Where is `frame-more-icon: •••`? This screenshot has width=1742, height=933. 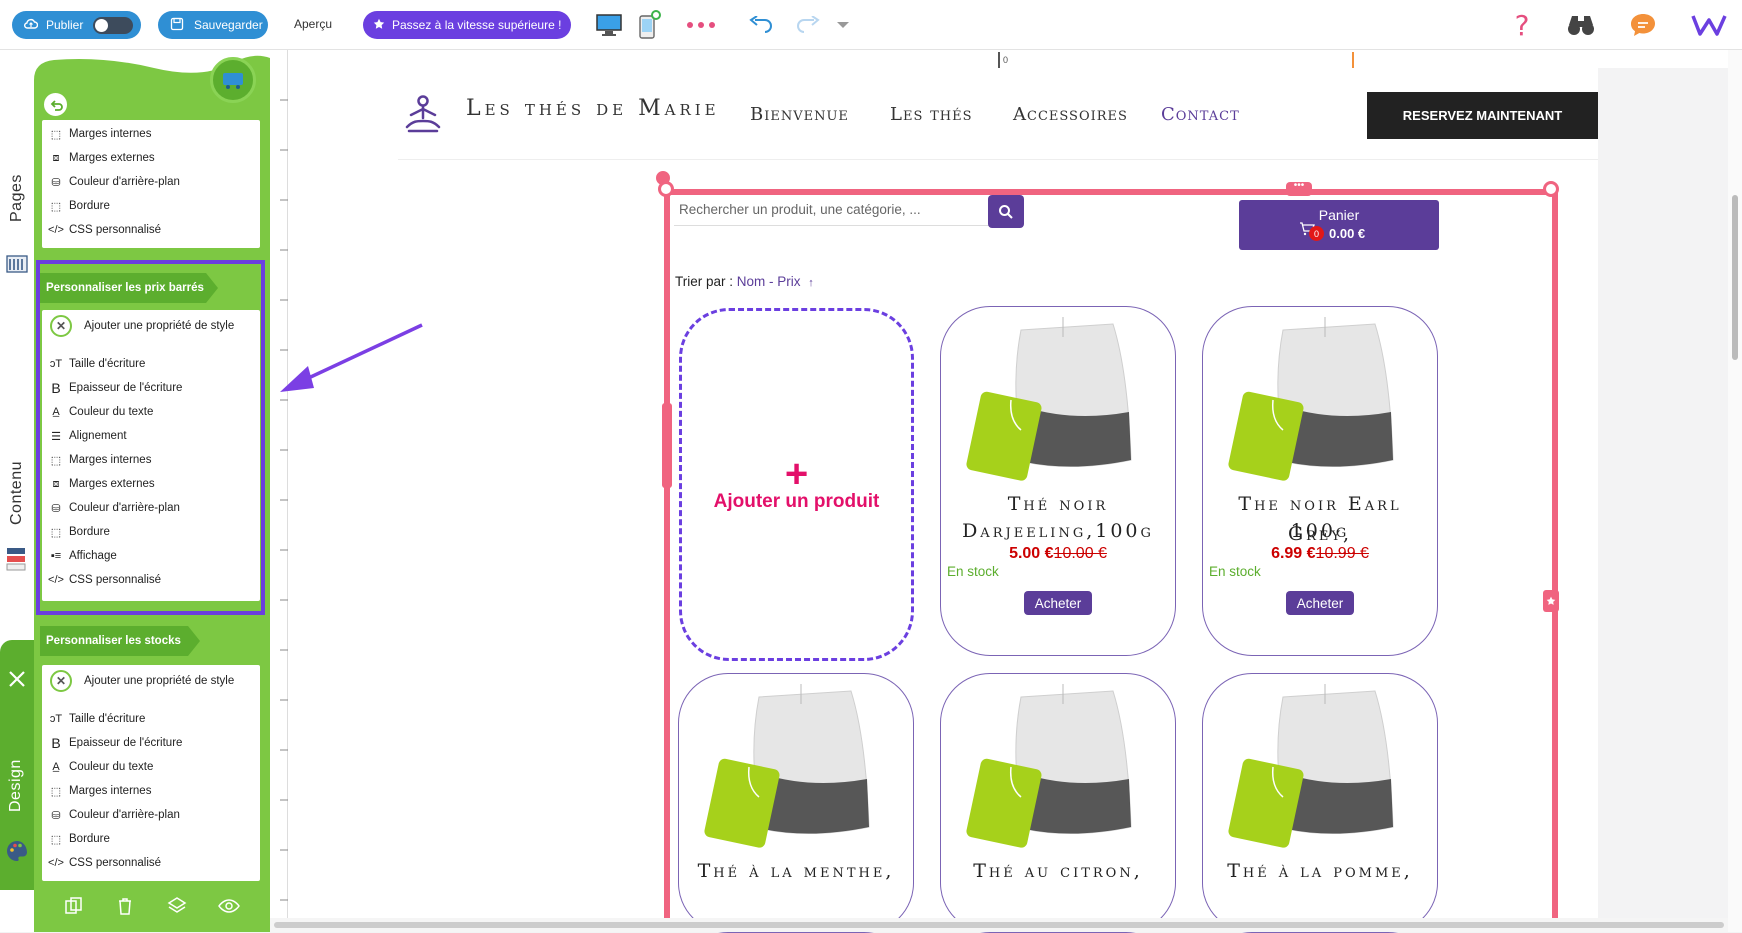
frame-more-icon: ••• is located at coordinates (1299, 188).